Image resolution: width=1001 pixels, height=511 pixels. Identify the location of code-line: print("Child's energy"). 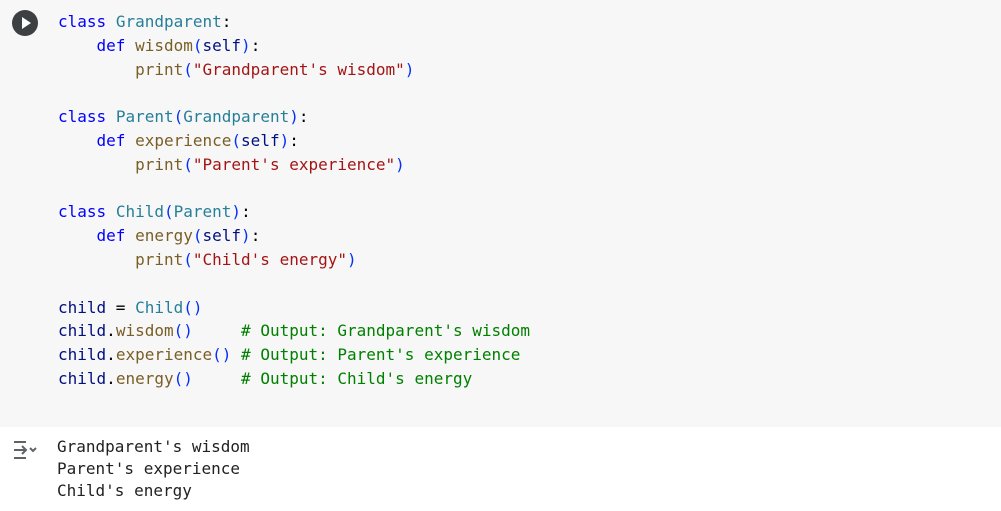
(294, 260).